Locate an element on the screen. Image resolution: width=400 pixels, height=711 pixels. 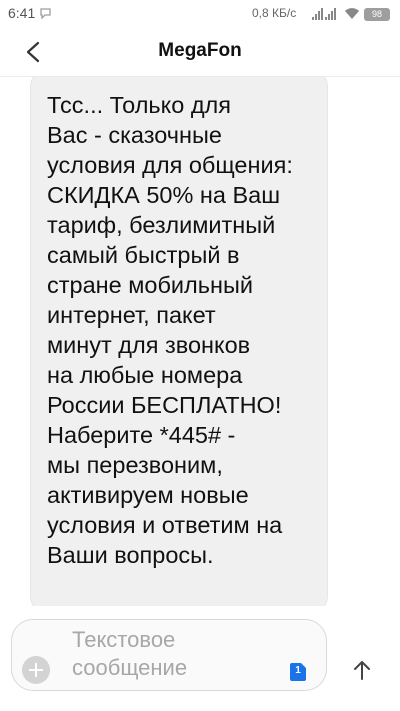
contact-title: MegaFon is located at coordinates (200, 50).